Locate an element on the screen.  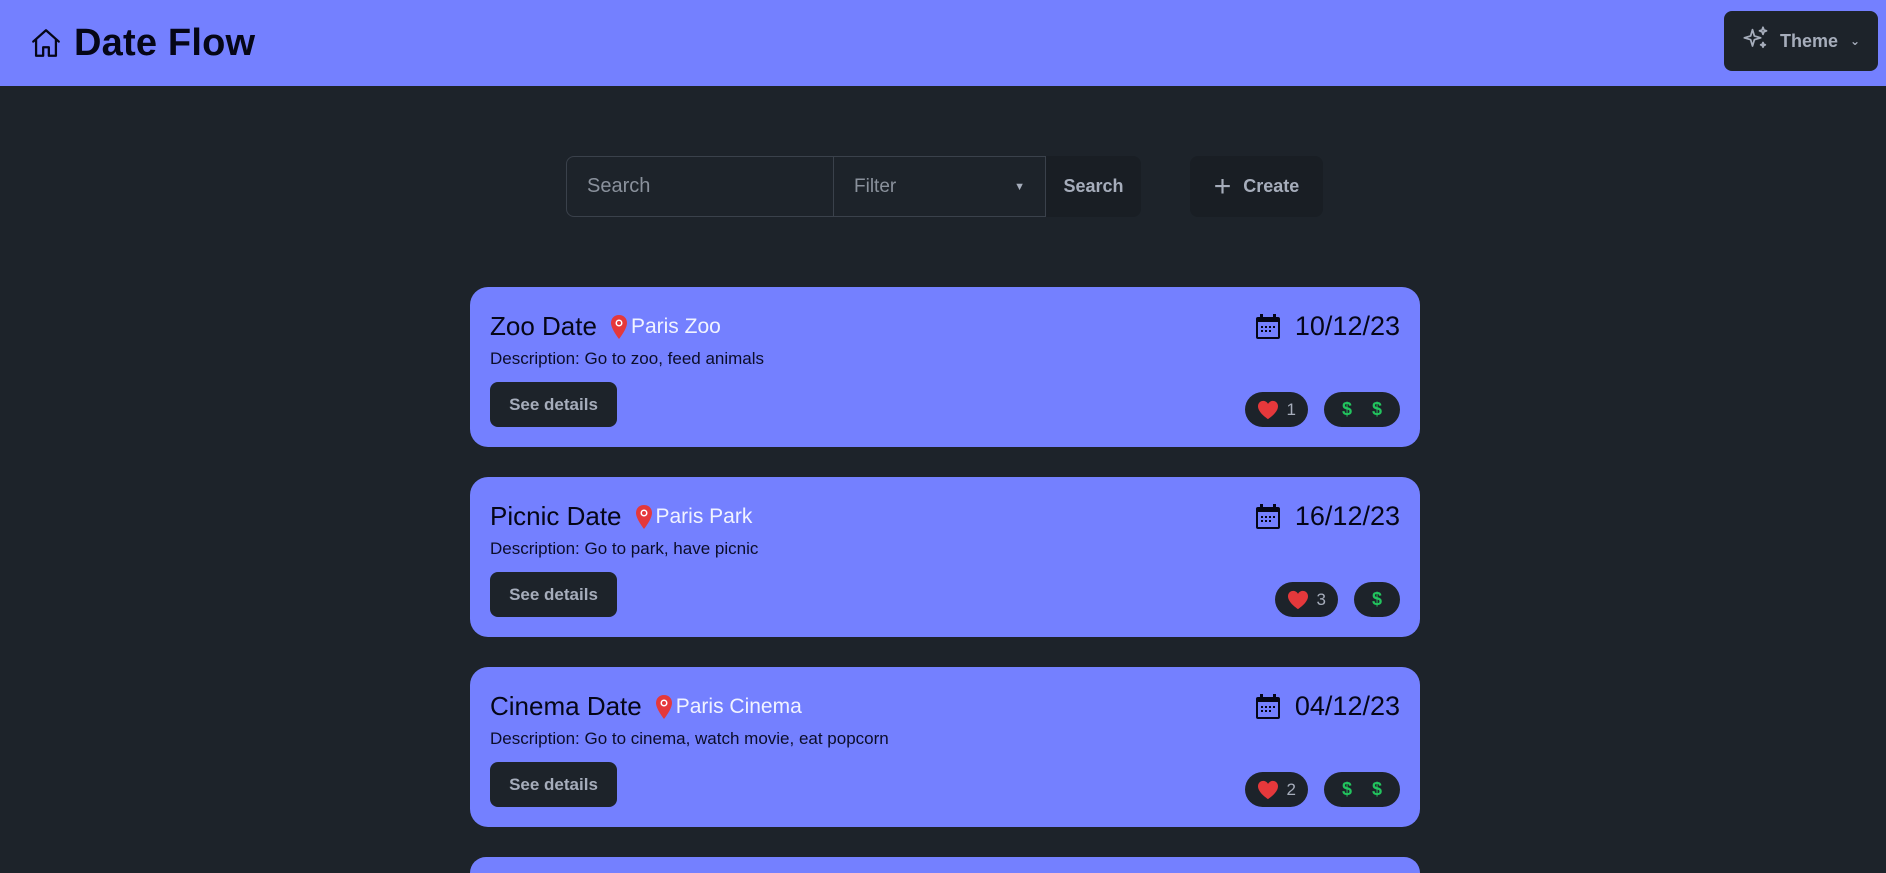
brand: Date Flow is located at coordinates (141, 43).